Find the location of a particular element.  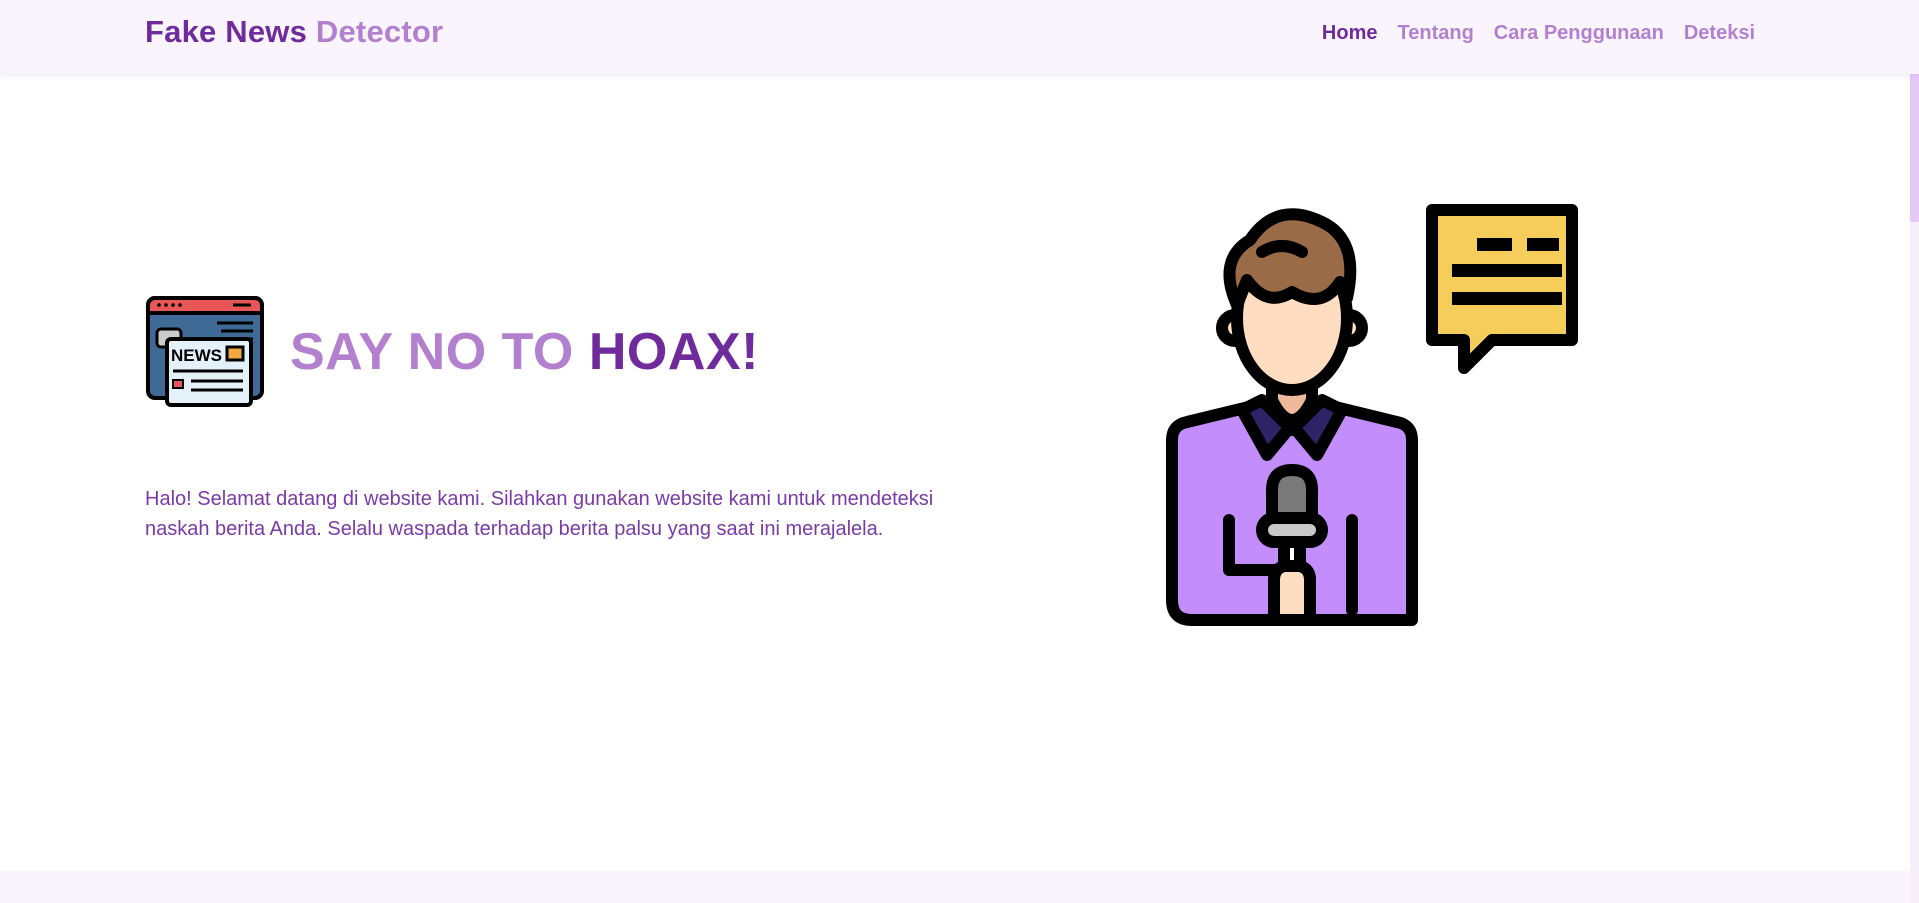

nav-item-cara-penggunaan: Cara Penggunaan is located at coordinates (1579, 33).